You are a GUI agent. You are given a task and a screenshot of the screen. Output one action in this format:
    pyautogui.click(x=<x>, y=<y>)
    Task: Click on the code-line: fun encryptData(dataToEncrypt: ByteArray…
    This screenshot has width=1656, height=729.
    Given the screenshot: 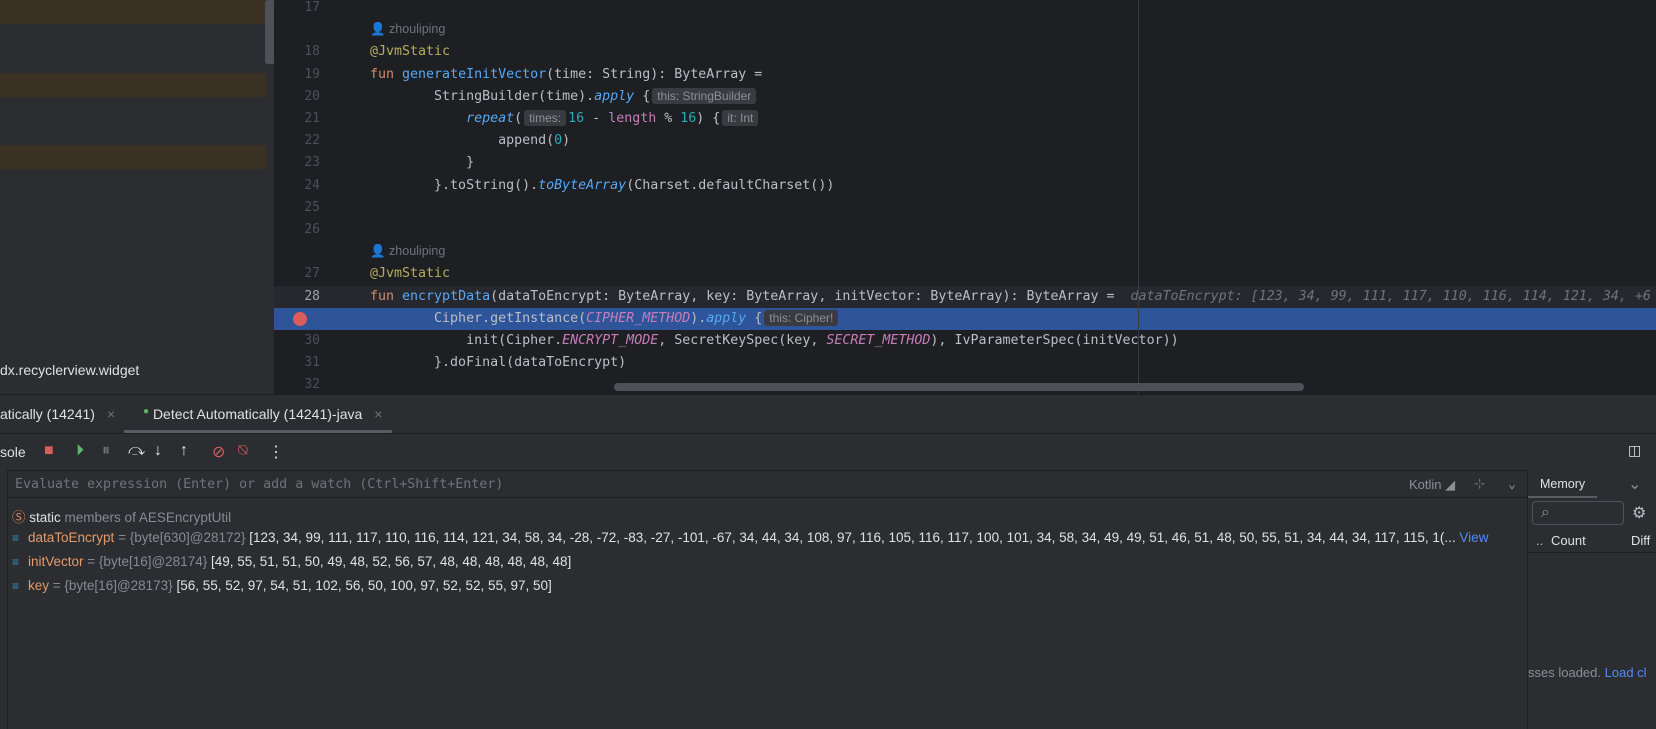 What is the action you would take?
    pyautogui.click(x=965, y=297)
    